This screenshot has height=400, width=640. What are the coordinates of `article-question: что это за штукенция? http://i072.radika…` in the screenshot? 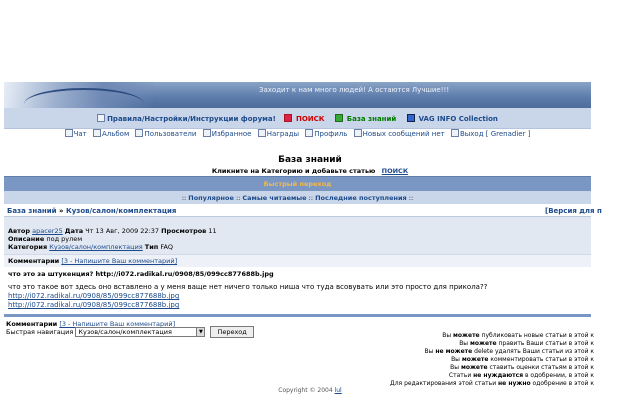 It's located at (141, 274).